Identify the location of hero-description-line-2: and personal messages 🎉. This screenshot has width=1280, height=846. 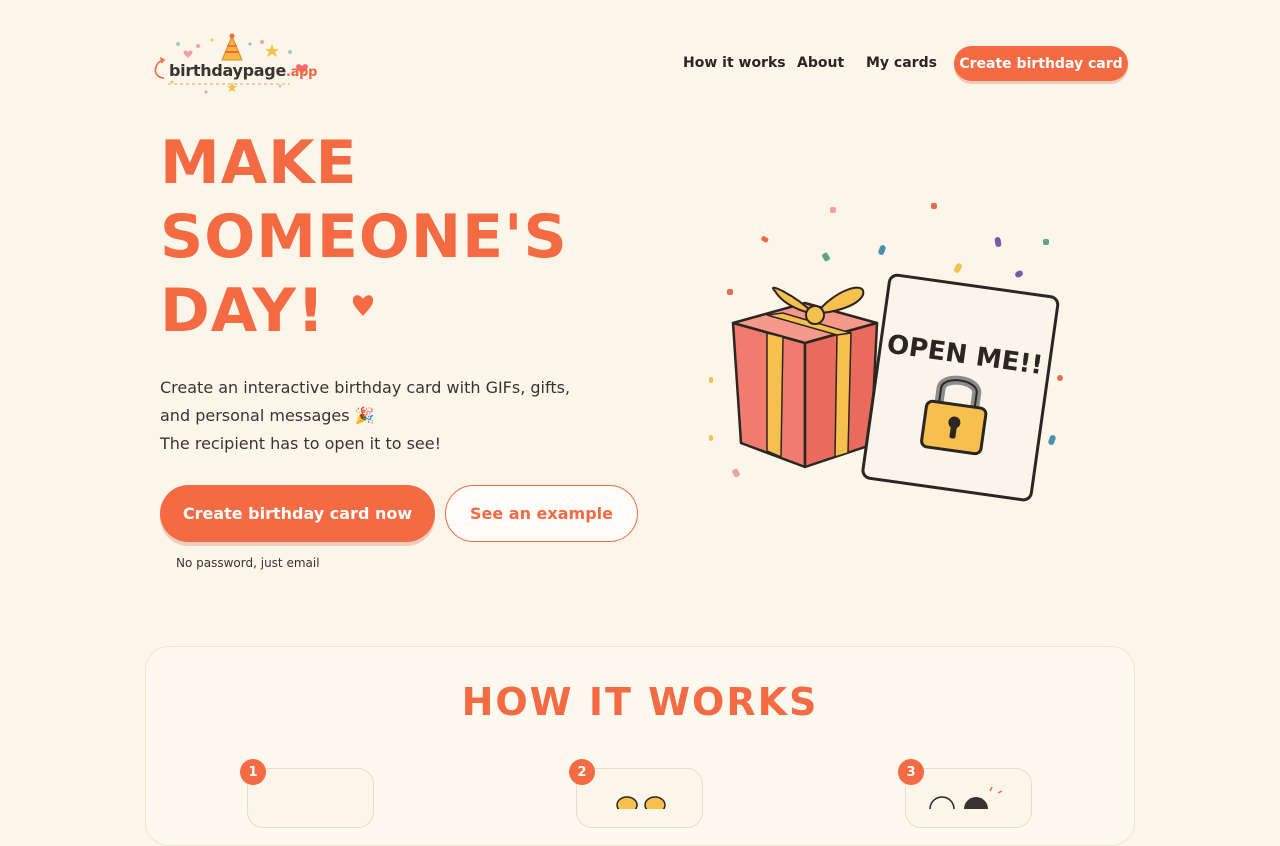
(267, 415).